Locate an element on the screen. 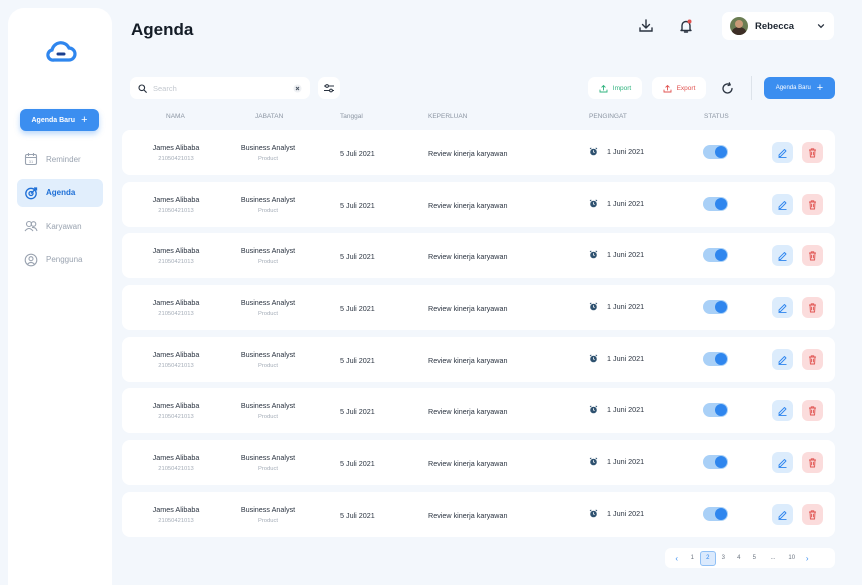  user-menu: Rebecca is located at coordinates (778, 26).